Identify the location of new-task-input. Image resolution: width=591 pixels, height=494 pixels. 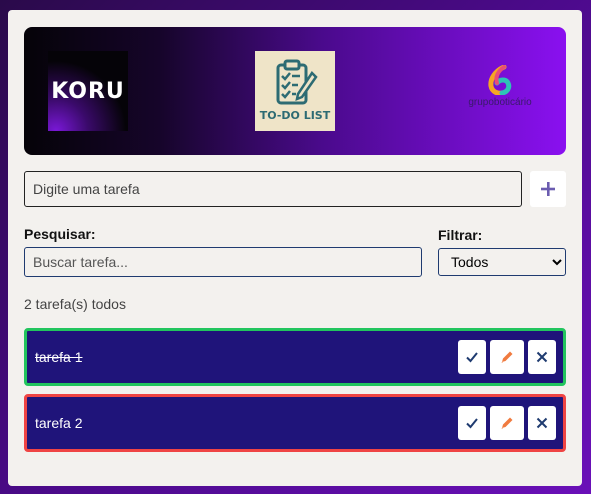
(273, 189).